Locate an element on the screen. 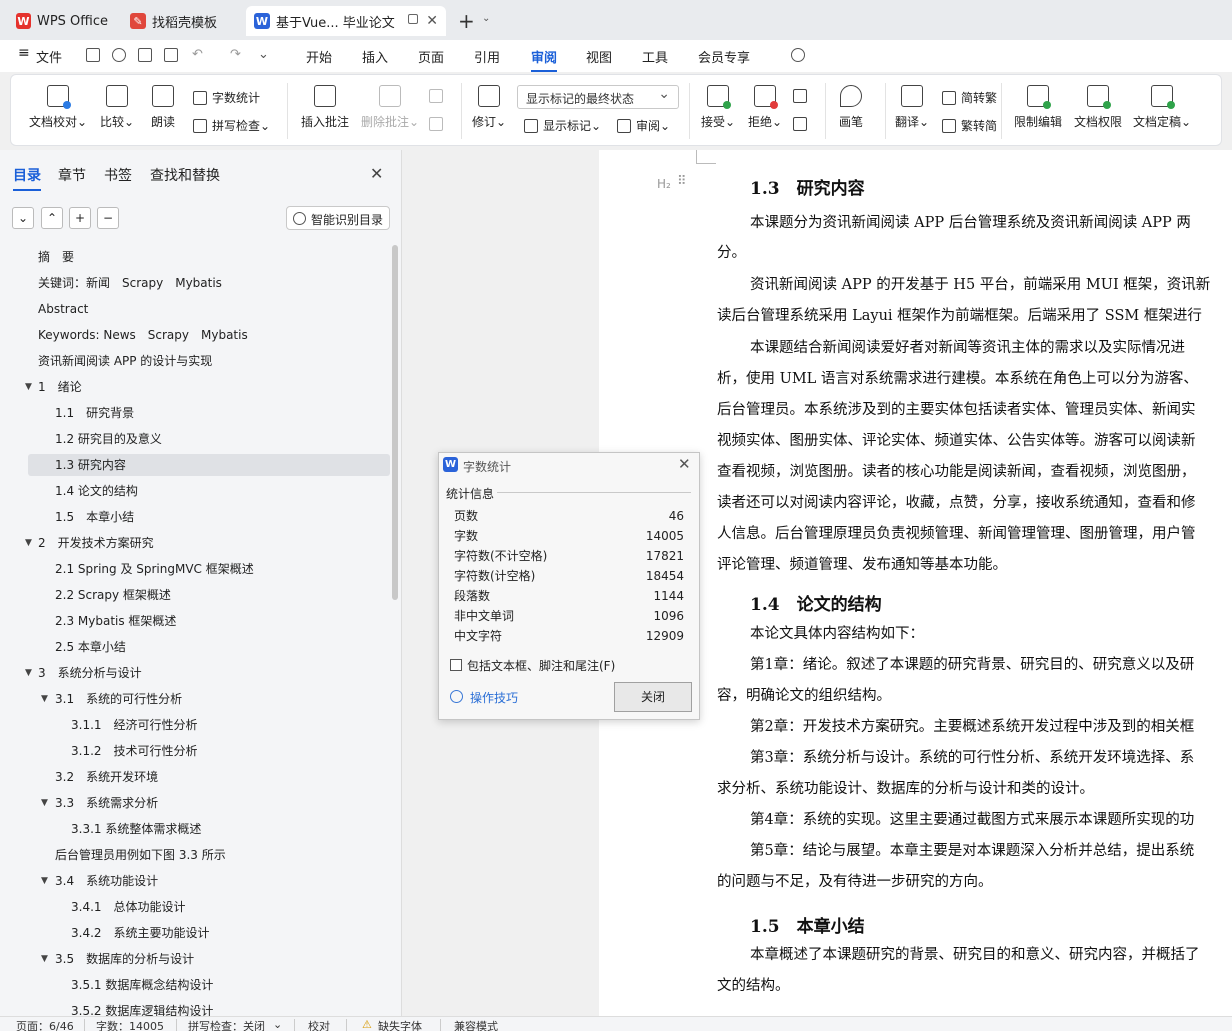  include-textbox-checkbox is located at coordinates (456, 665).